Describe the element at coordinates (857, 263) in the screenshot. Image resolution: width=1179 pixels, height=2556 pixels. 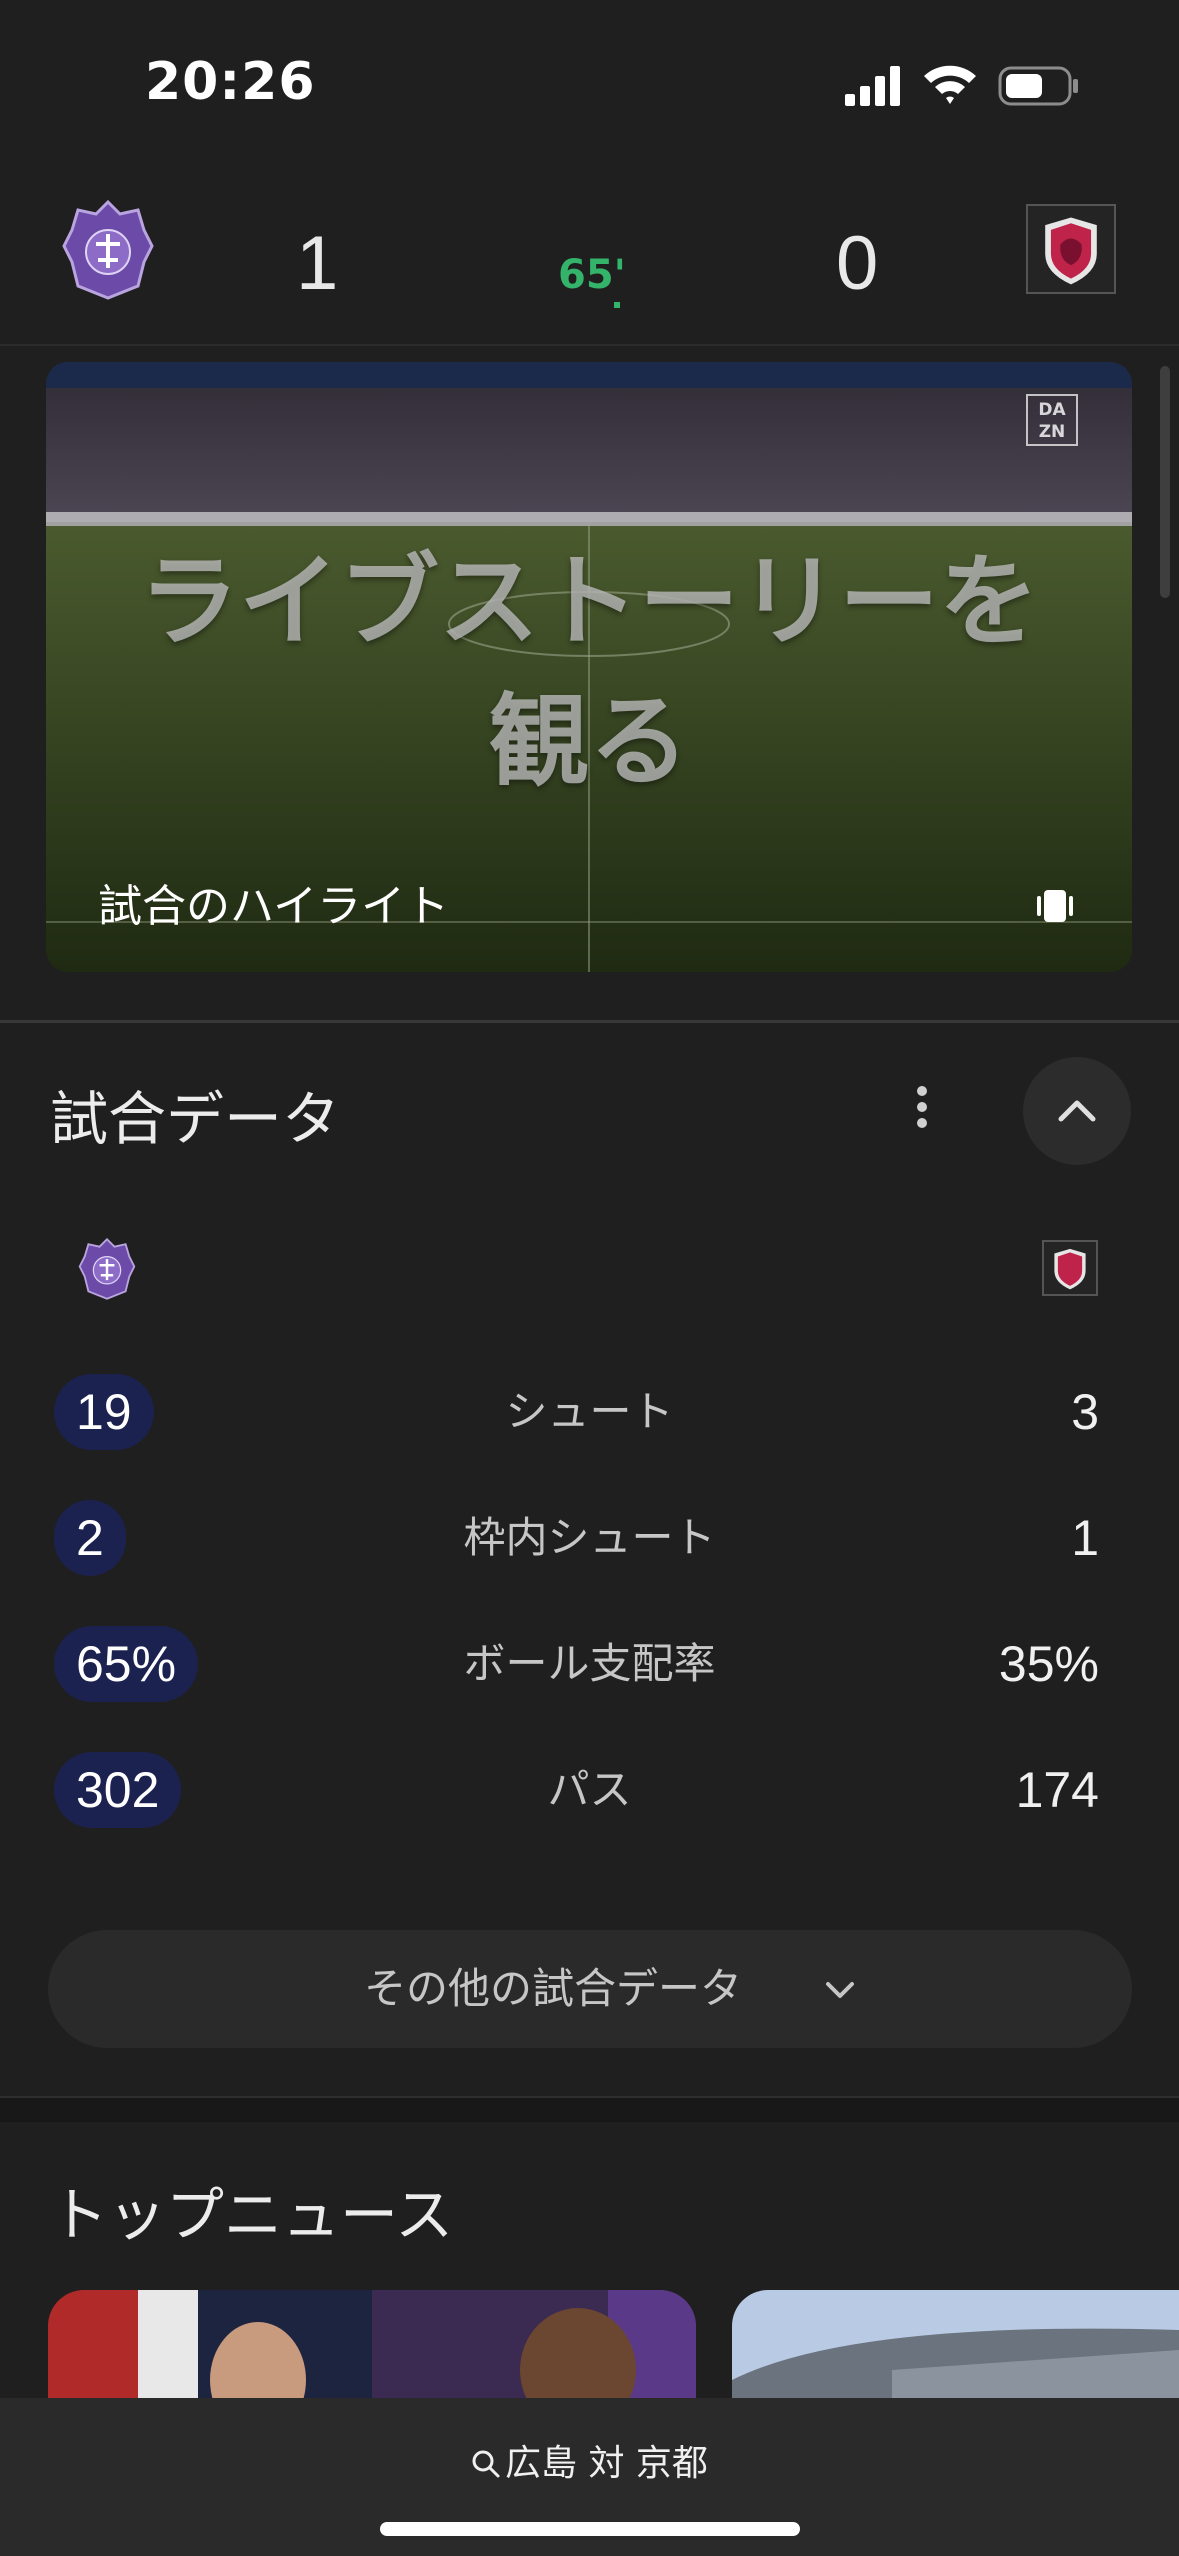
I see `away-score: 0` at that location.